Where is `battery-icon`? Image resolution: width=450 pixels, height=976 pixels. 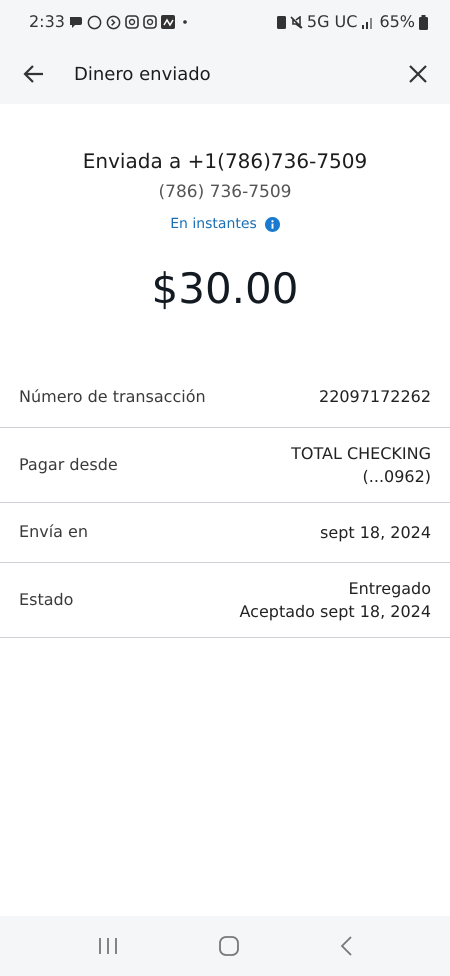 battery-icon is located at coordinates (423, 22).